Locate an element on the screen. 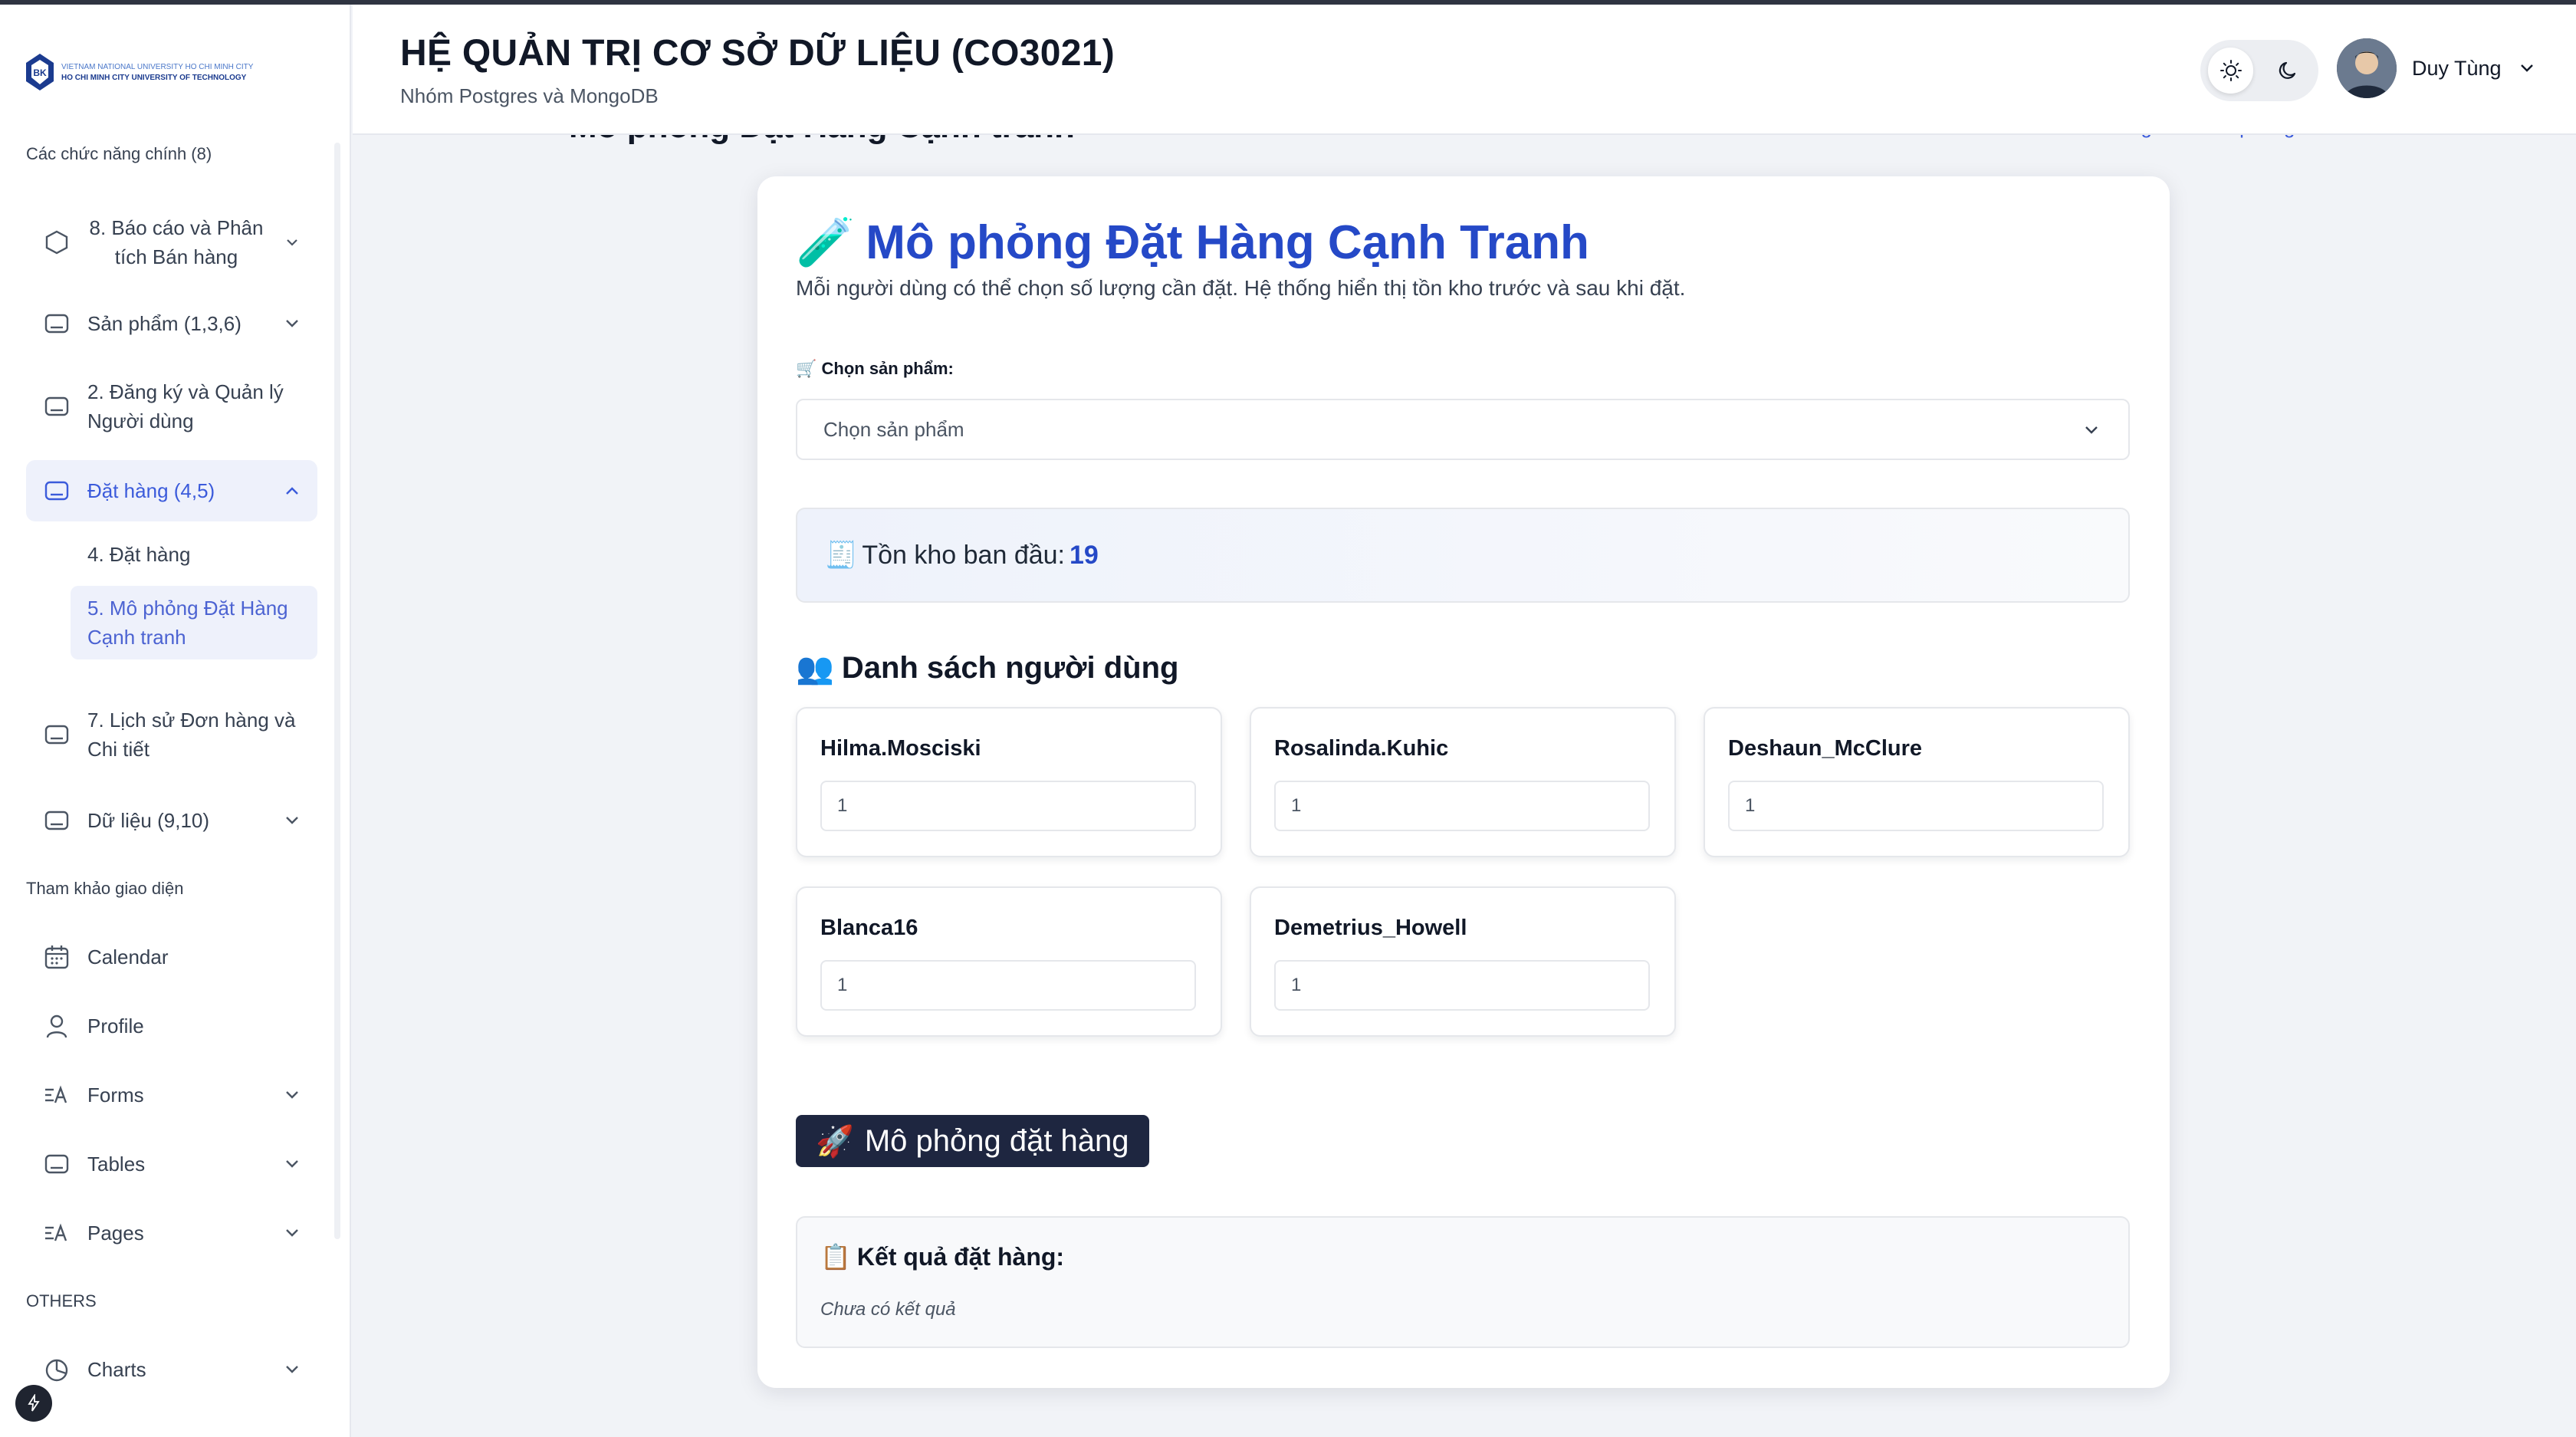  sidebar-item-label: Đặt hàng (4,5) is located at coordinates (151, 490).